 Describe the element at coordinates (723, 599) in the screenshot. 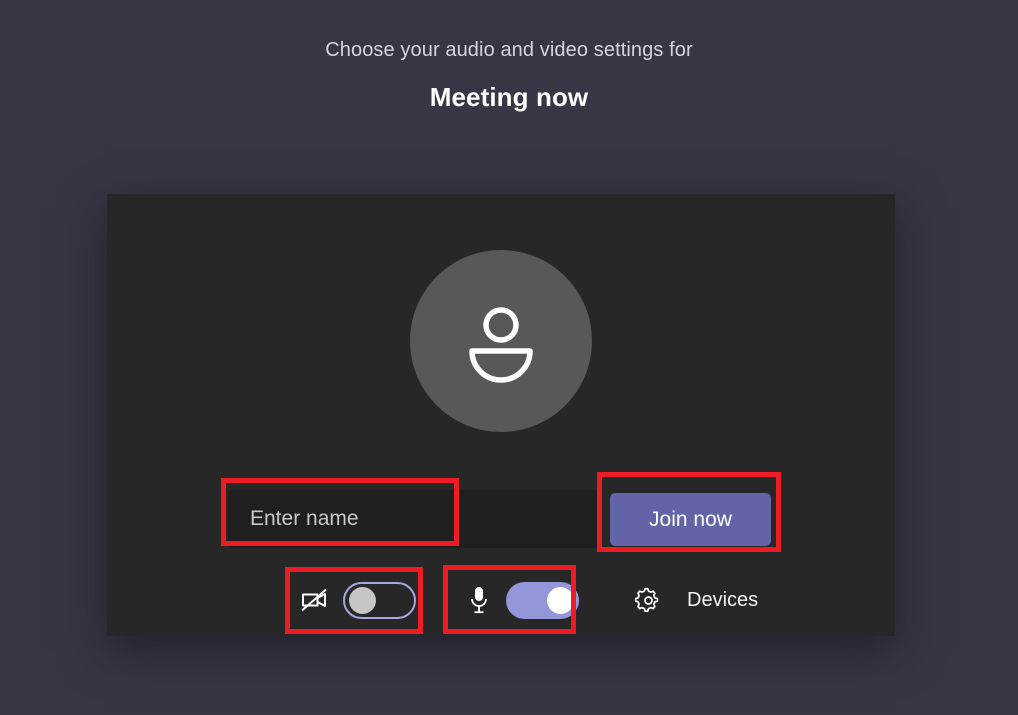

I see `devices-label: Devices` at that location.